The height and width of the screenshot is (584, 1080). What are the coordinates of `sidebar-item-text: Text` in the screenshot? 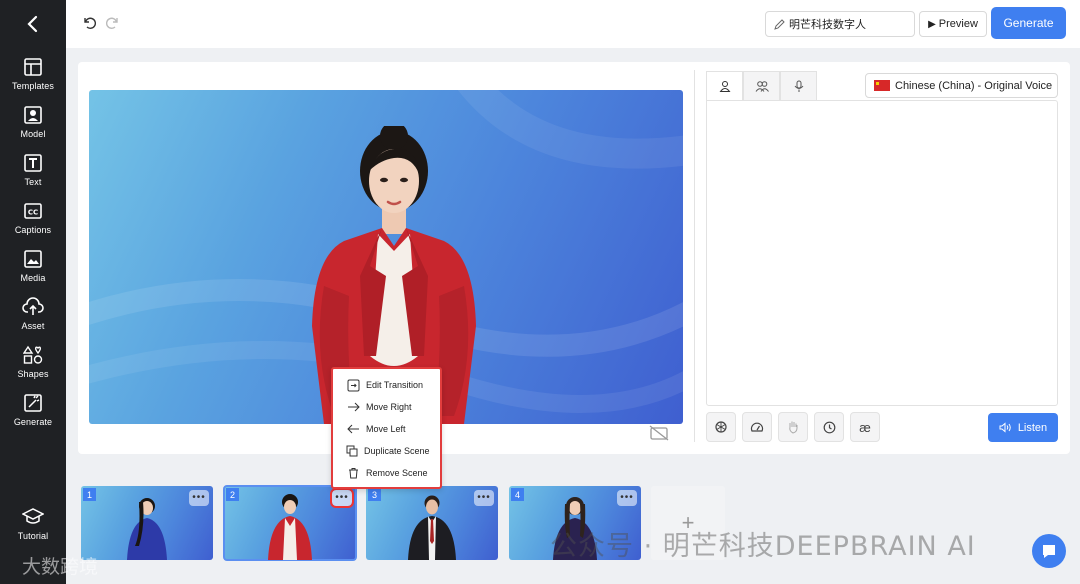 It's located at (33, 174).